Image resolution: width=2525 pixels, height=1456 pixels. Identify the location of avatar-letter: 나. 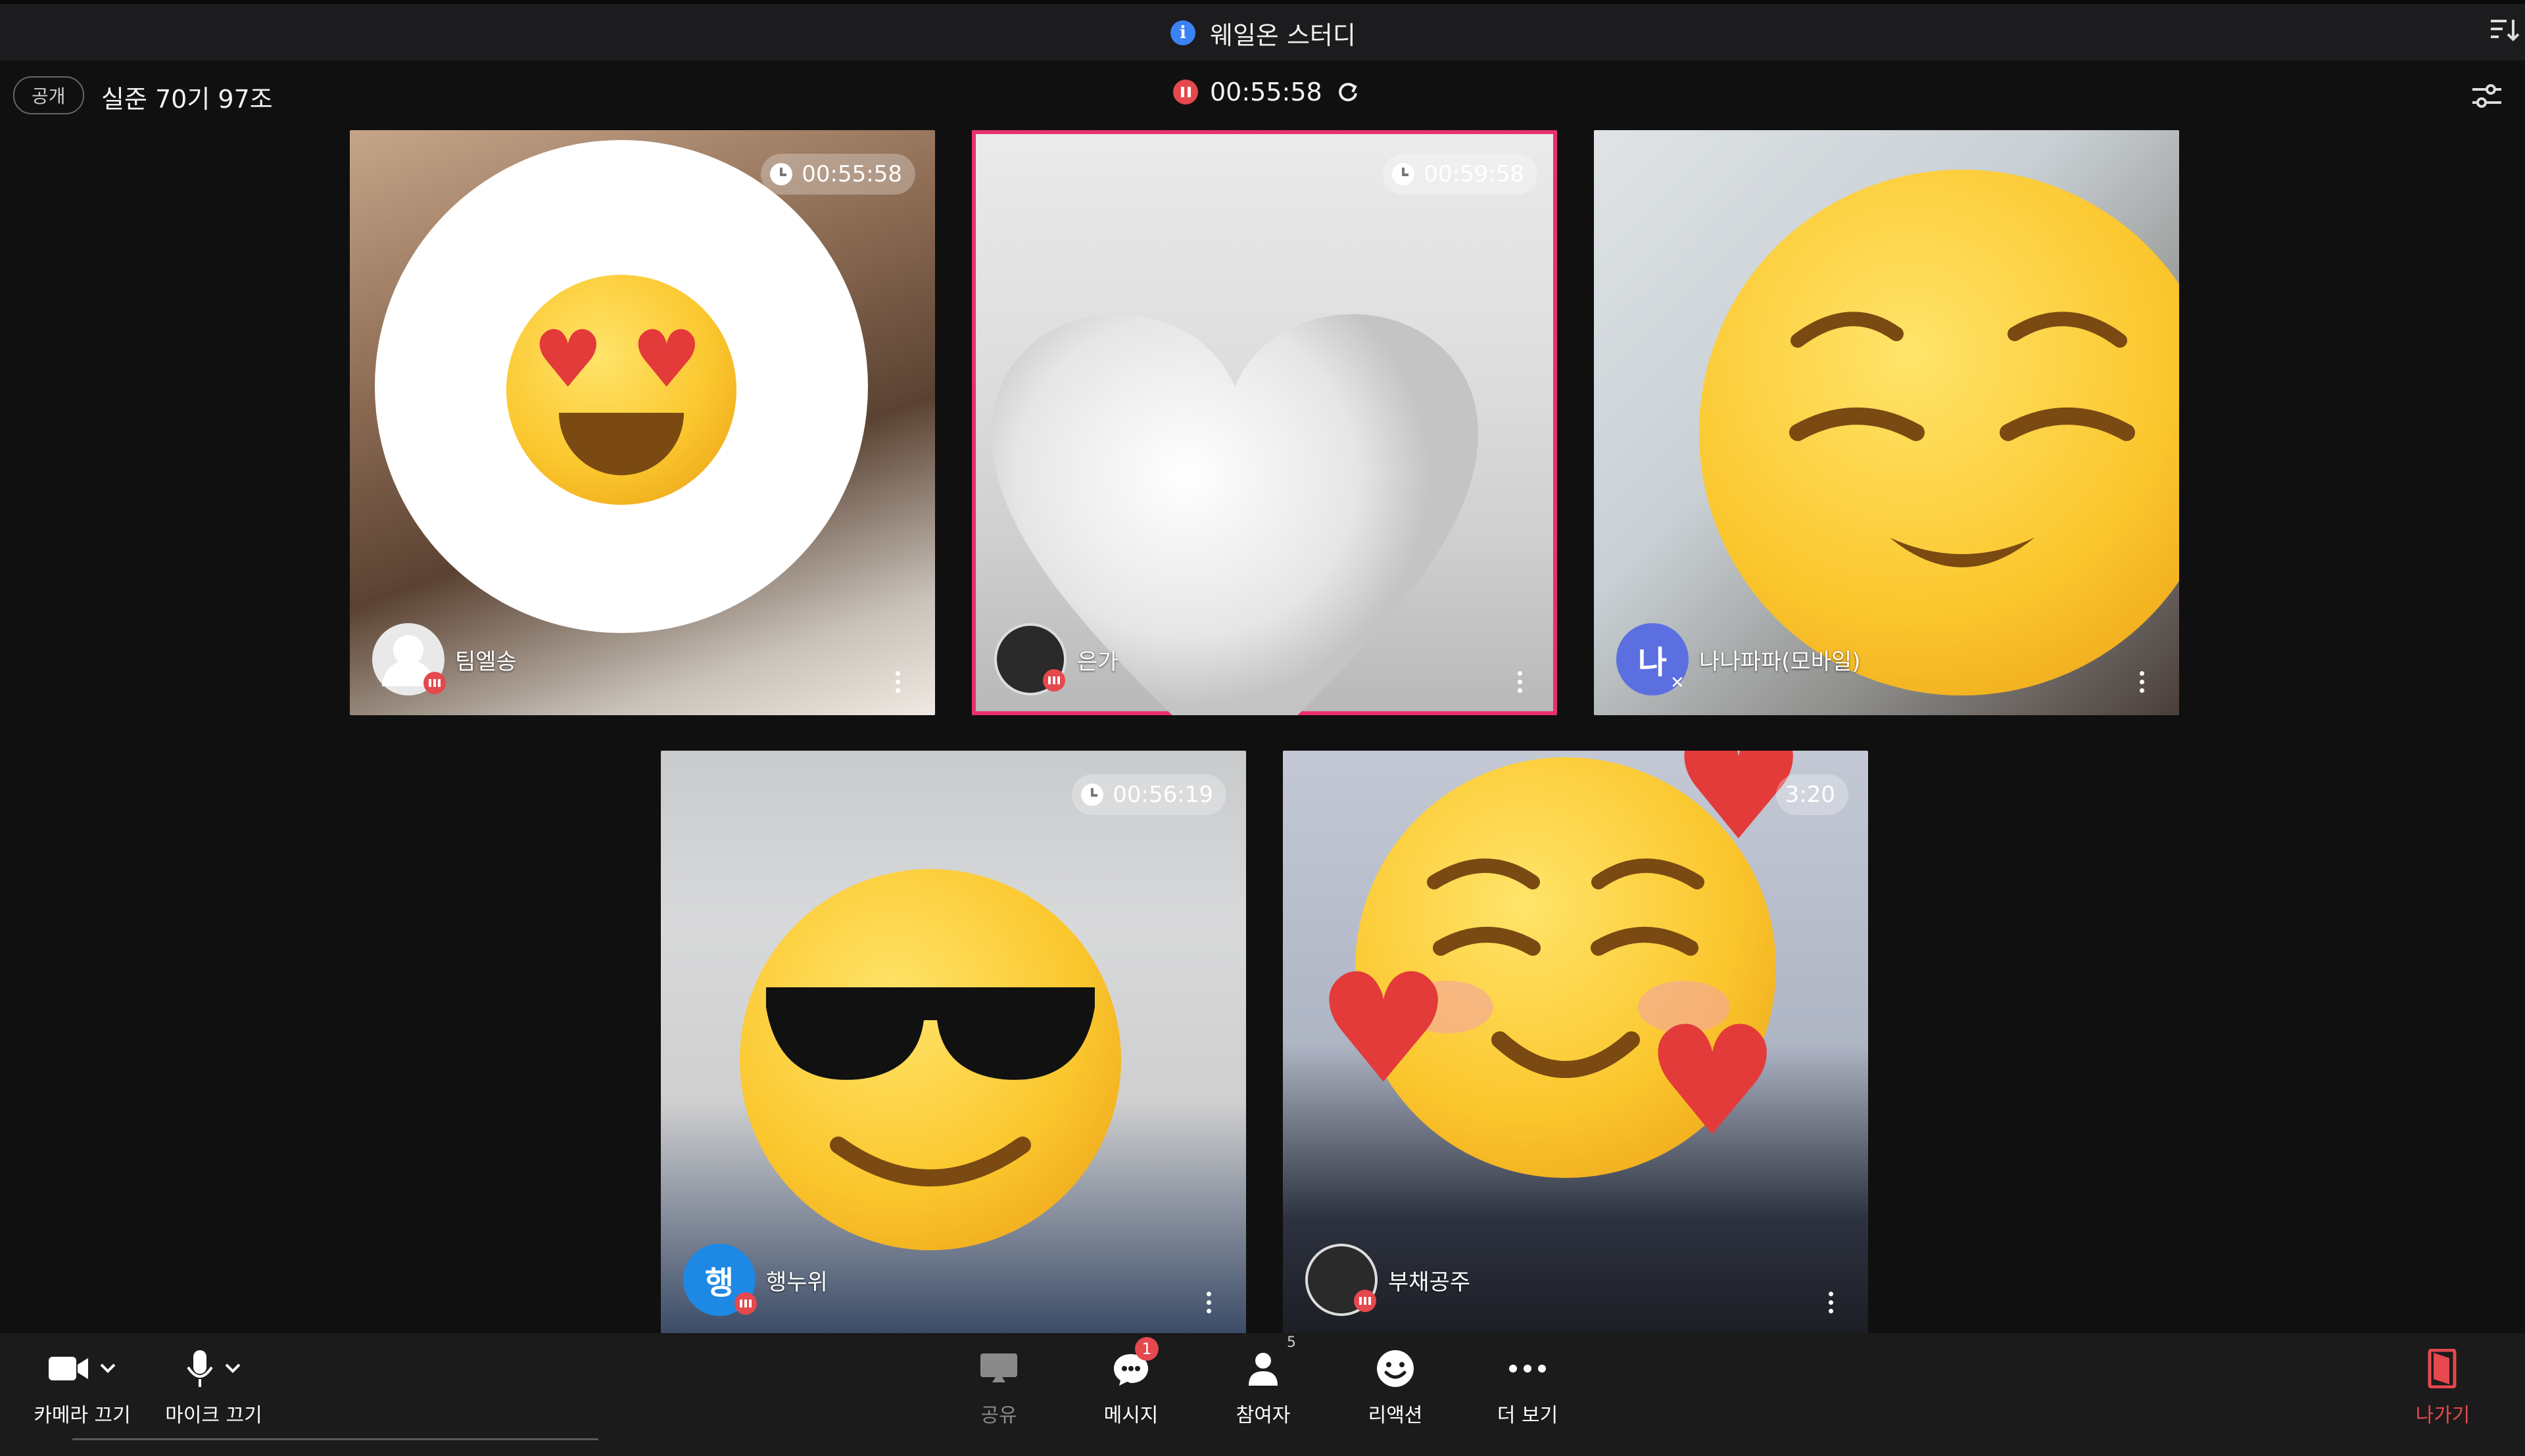
(1653, 662).